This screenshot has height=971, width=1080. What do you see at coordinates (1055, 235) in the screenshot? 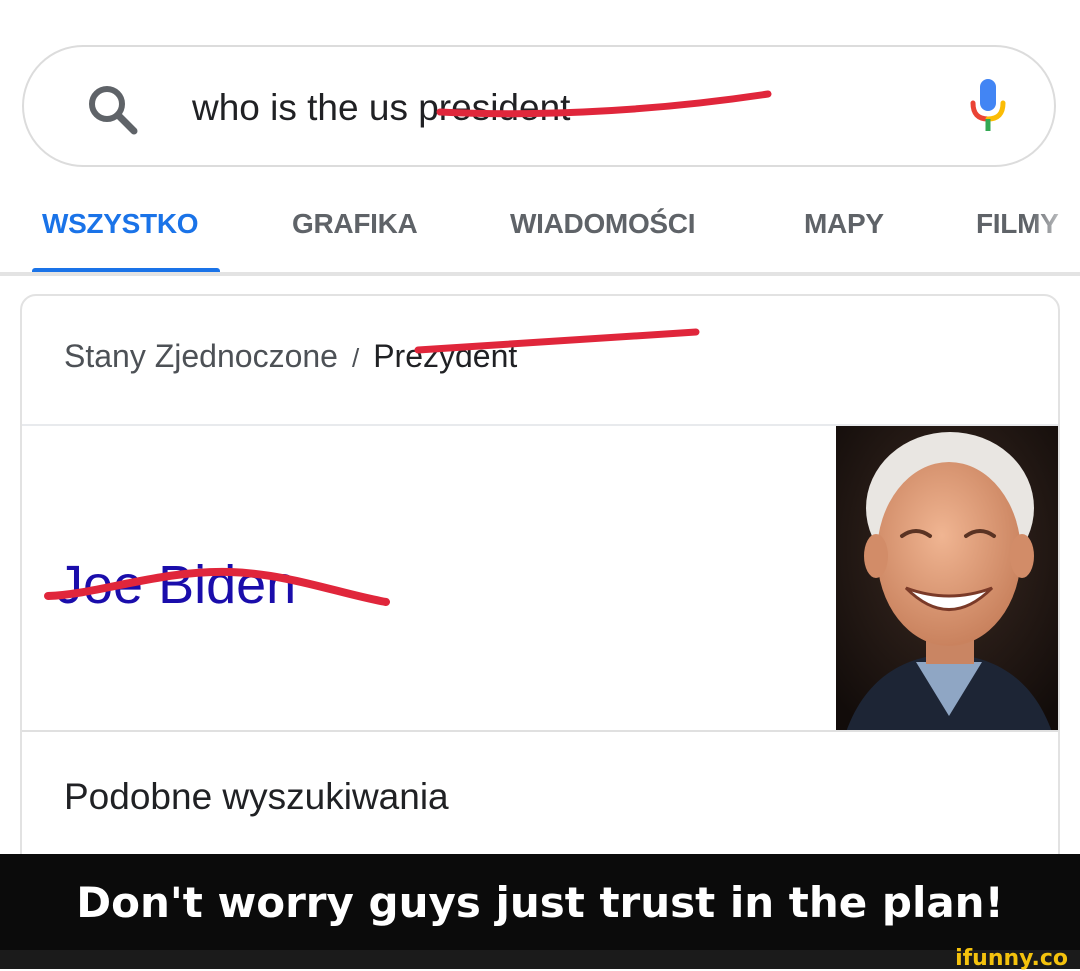
I see `tabs-fade-overlay` at bounding box center [1055, 235].